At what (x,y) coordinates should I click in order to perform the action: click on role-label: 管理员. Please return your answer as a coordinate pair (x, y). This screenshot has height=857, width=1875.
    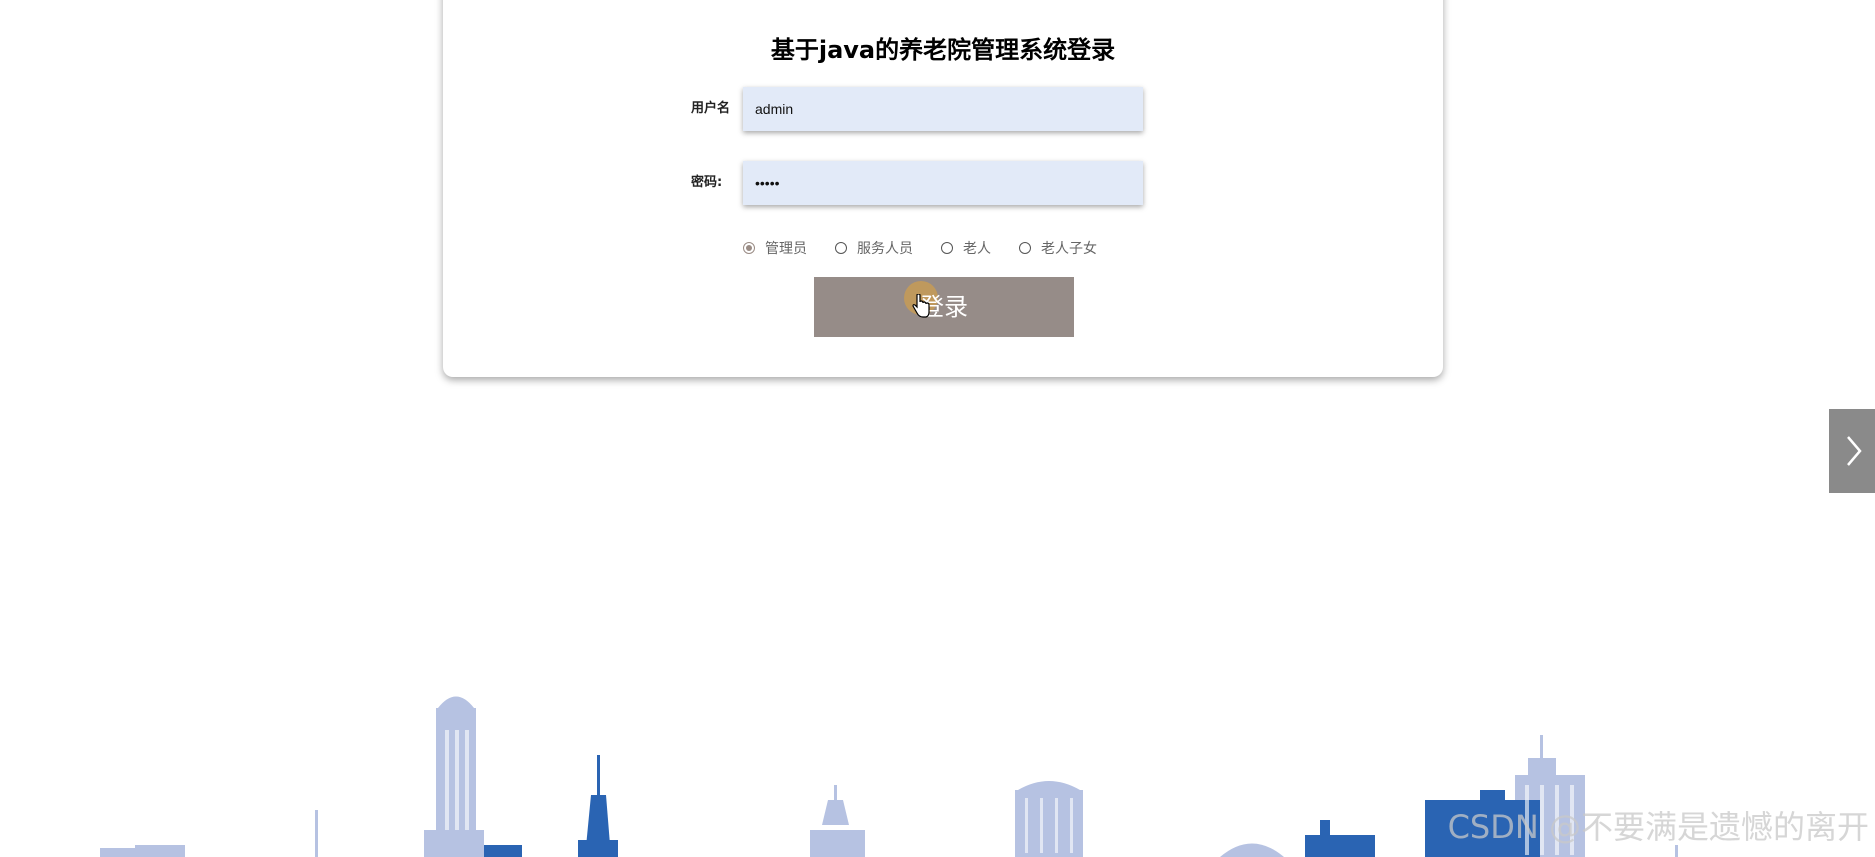
    Looking at the image, I should click on (786, 249).